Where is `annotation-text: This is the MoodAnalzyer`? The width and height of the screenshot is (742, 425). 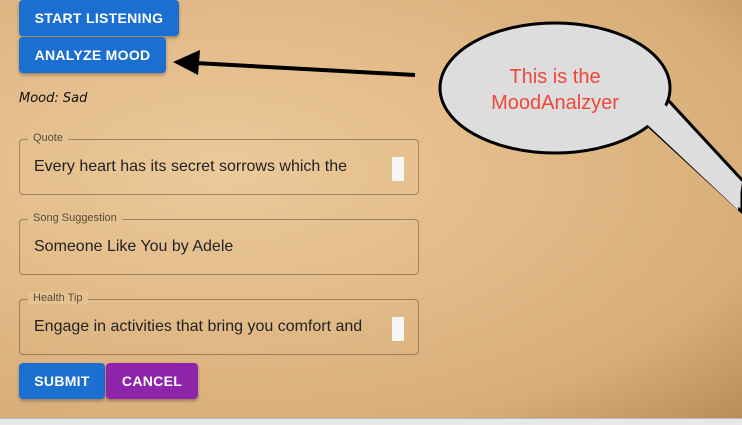
annotation-text: This is the MoodAnalzyer is located at coordinates (555, 90).